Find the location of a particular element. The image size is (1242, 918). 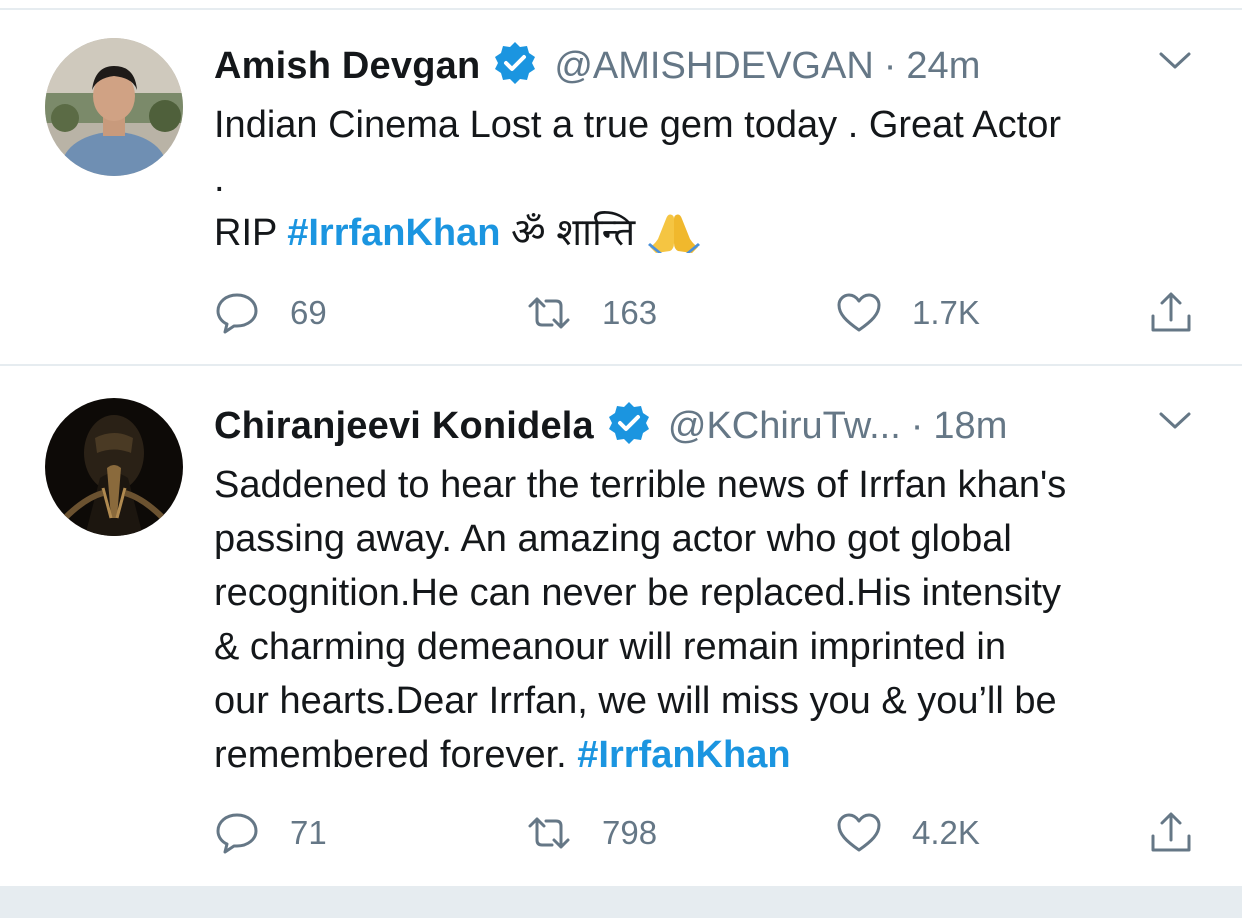

tweet-text-suffix: ॐ शान्ति is located at coordinates (573, 233).